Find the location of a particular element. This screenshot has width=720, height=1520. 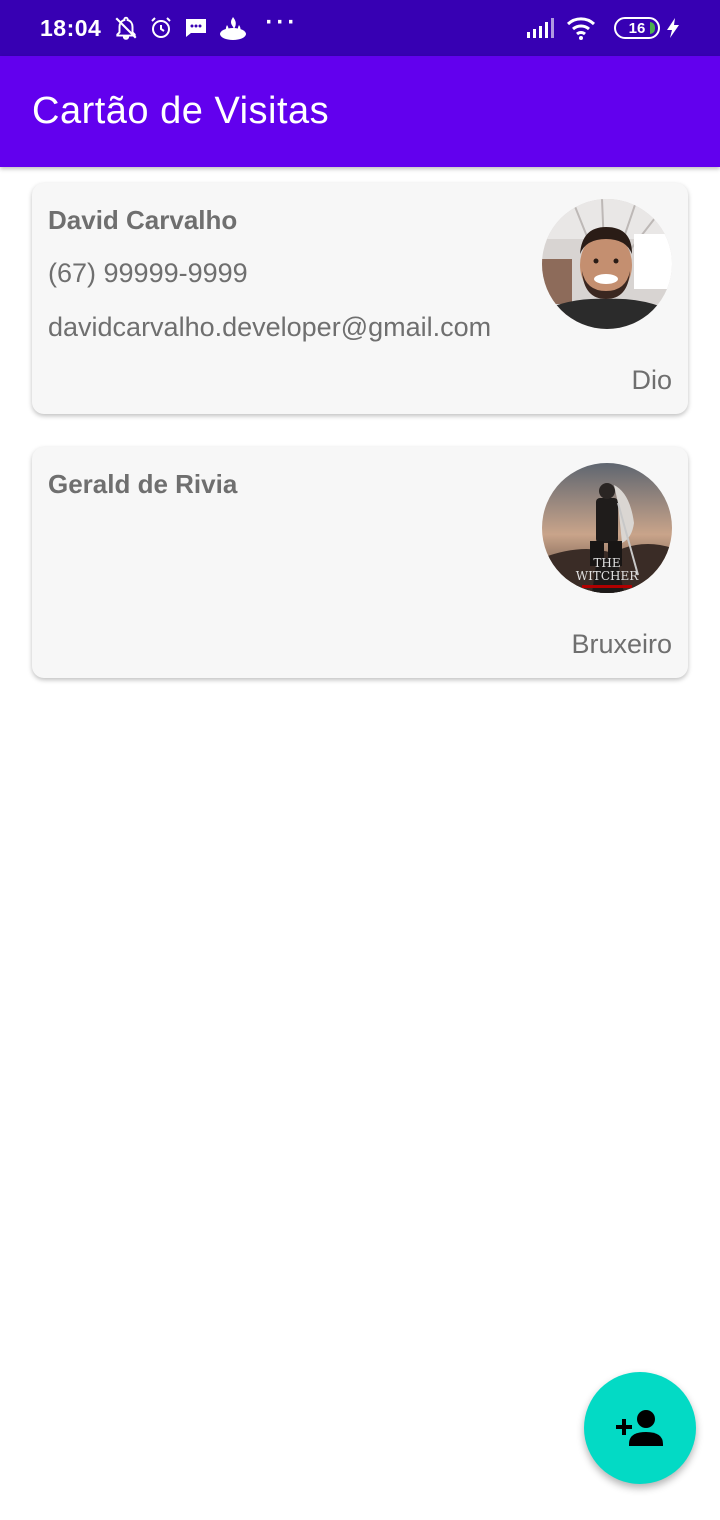

charging-icon is located at coordinates (673, 28).